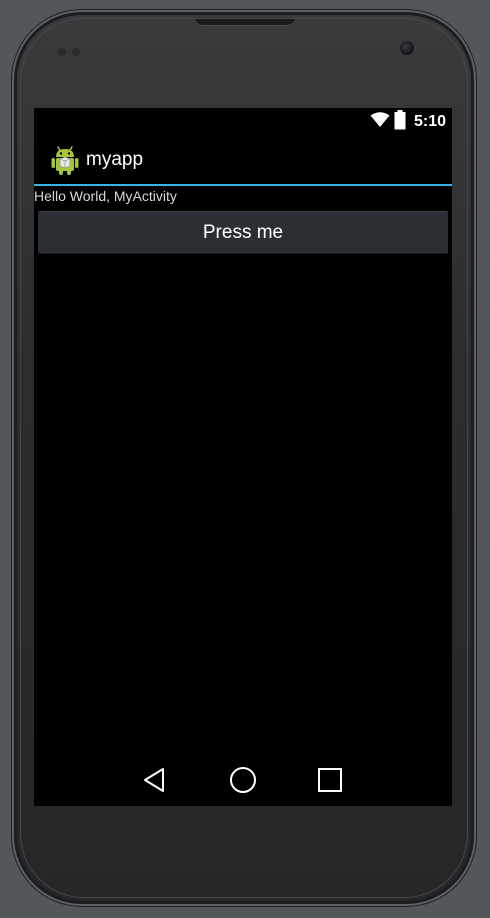 The height and width of the screenshot is (918, 490). Describe the element at coordinates (76, 52) in the screenshot. I see `light-sensor` at that location.